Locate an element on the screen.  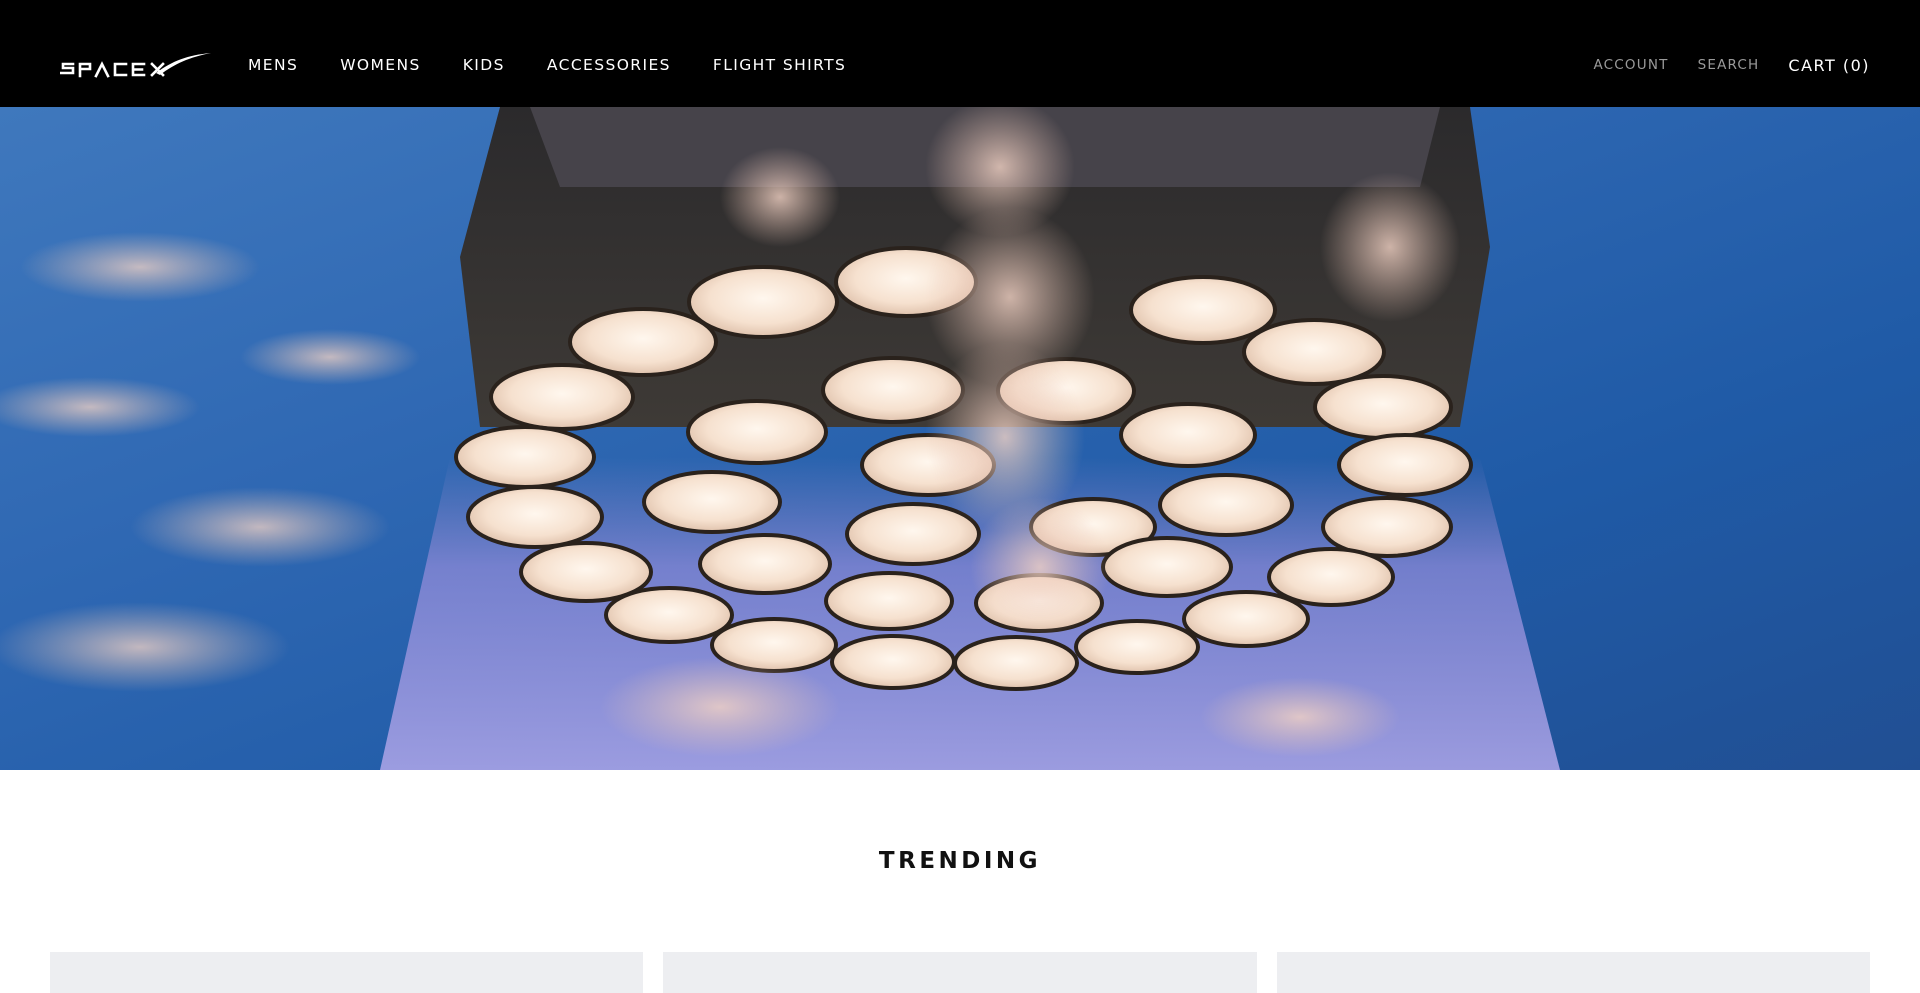
nav-item-flight-shirts: FLIGHT SHIRTS is located at coordinates (779, 65).